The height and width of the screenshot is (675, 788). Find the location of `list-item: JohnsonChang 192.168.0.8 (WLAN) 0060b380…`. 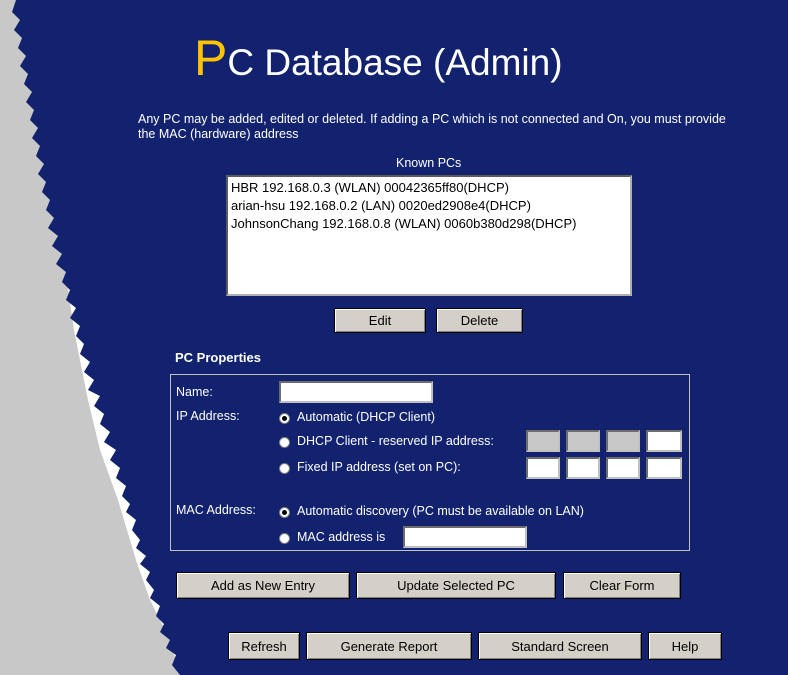

list-item: JohnsonChang 192.168.0.8 (WLAN) 0060b380… is located at coordinates (429, 224).